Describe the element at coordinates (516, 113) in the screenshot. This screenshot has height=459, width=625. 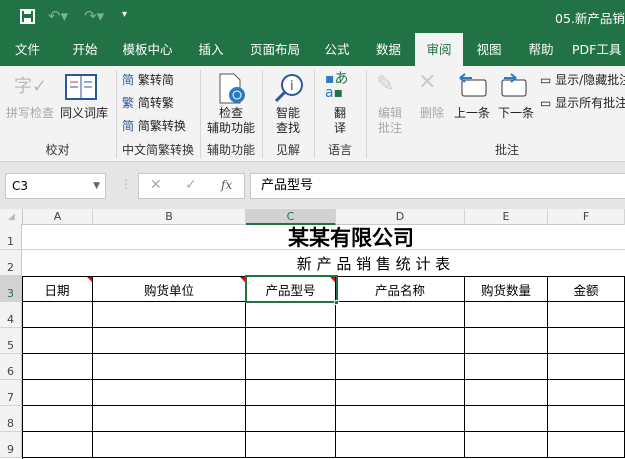
I see `next-comment-button: 下一条` at that location.